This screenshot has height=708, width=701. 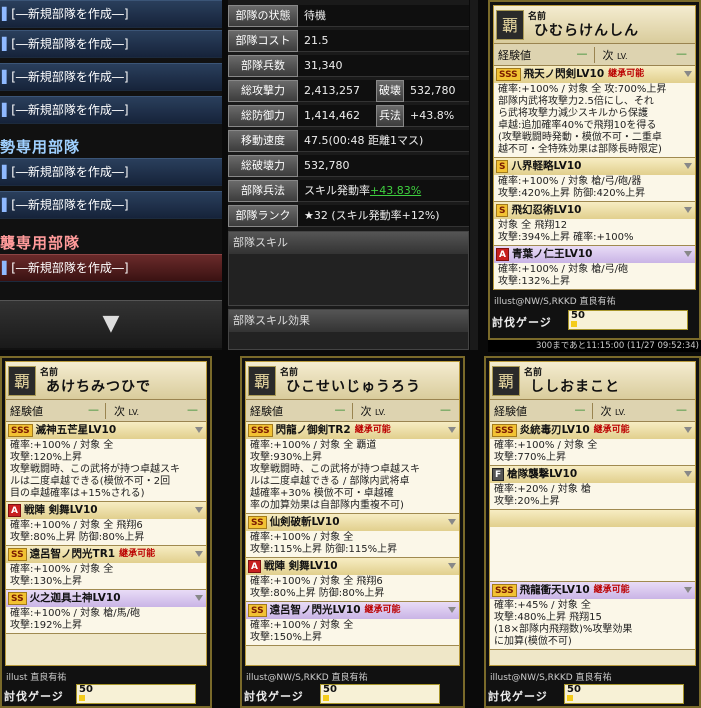 I want to click on heiho-bonus: +43.83%, so click(x=395, y=190).